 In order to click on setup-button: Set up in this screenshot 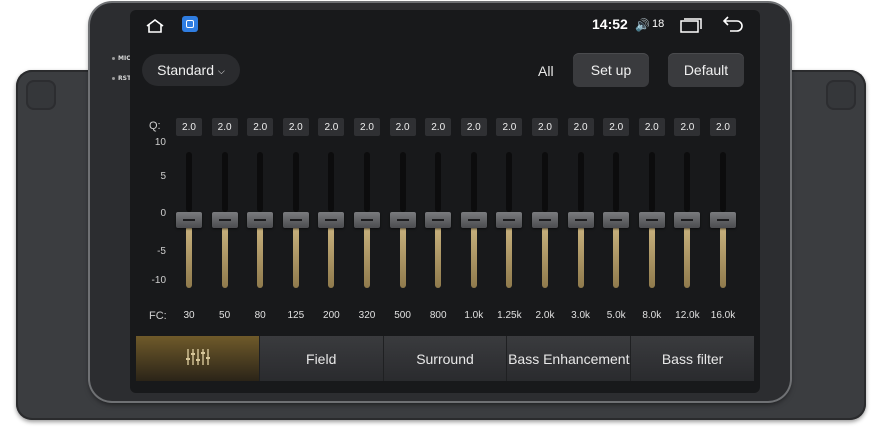, I will do `click(611, 70)`.